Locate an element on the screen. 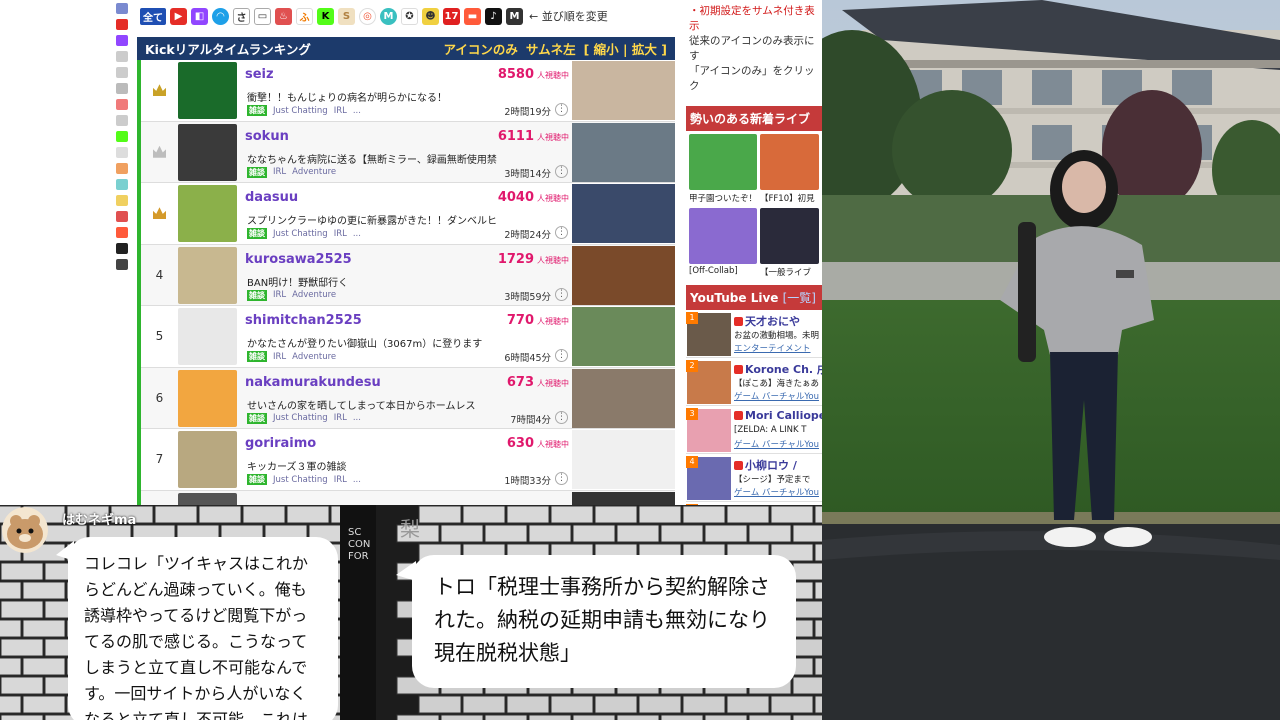  new-live-card: 【一般ライブ is located at coordinates (789, 243).